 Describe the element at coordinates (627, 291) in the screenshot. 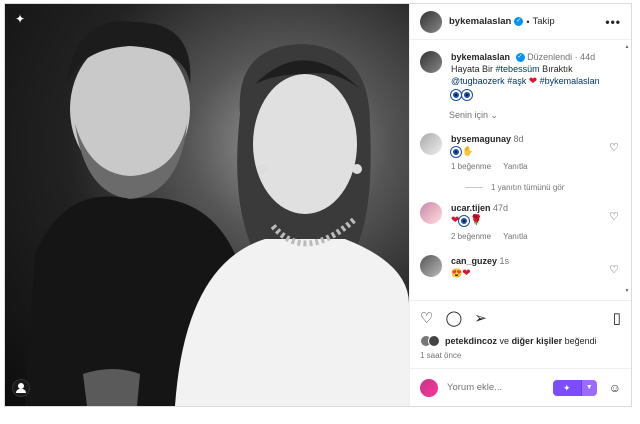

I see `scroll-down-arrow-icon: ▼` at that location.